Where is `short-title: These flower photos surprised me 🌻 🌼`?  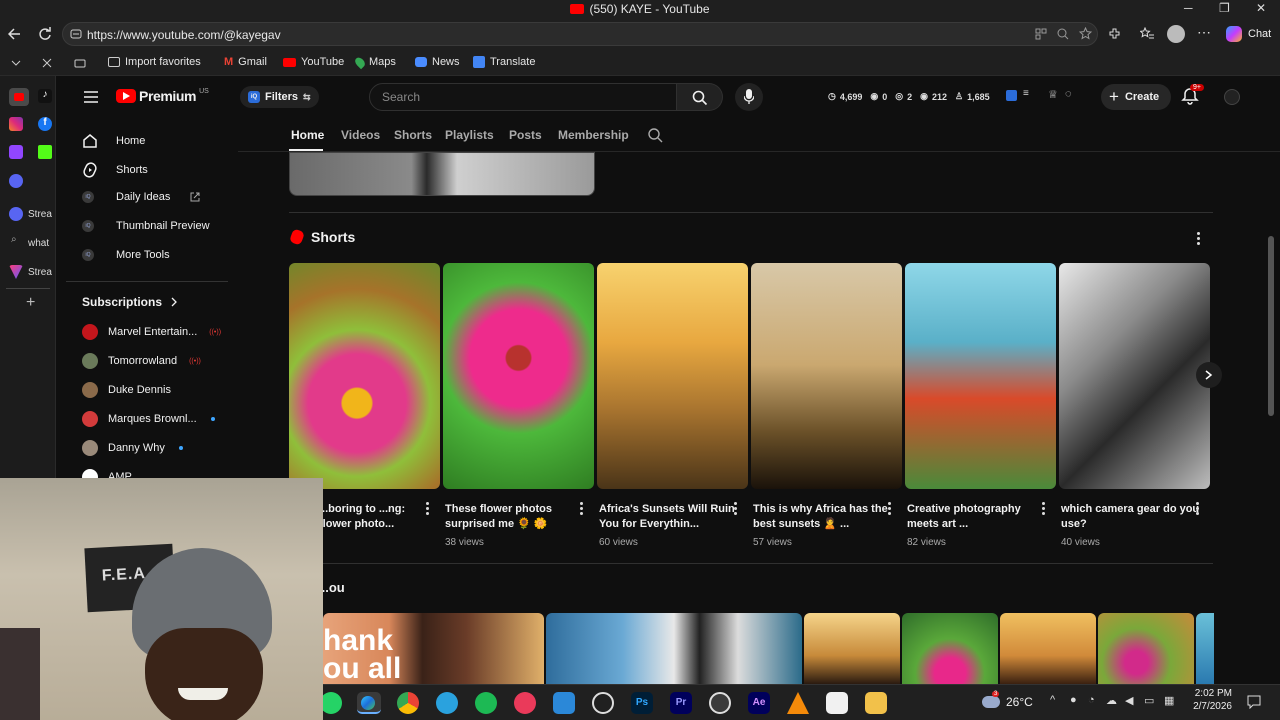
short-title: These flower photos surprised me 🌻 🌼 is located at coordinates (515, 517).